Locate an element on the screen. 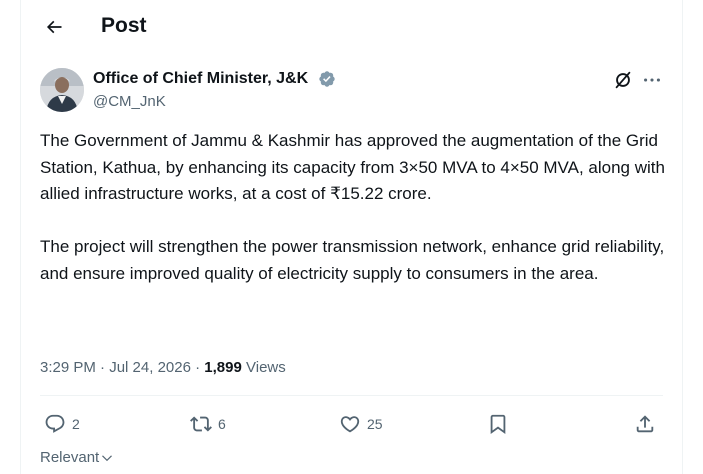  bookmark-button is located at coordinates (498, 424).